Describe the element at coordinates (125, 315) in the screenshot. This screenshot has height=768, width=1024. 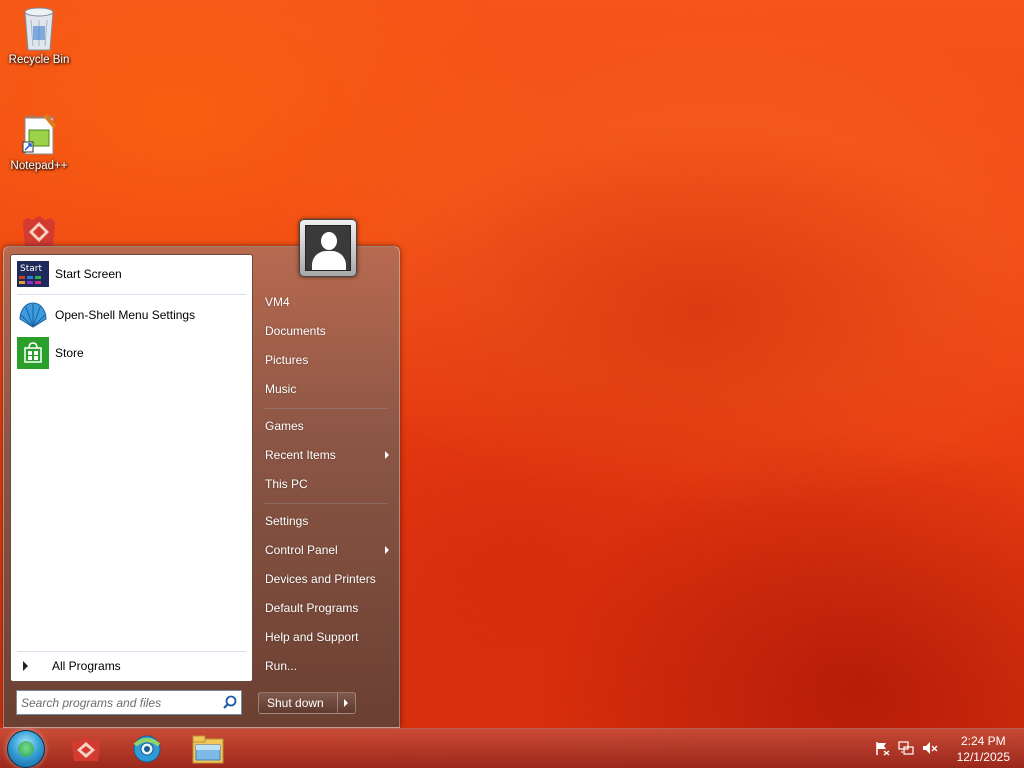
I see `pinned-item-label: Open-Shell Menu Settings` at that location.